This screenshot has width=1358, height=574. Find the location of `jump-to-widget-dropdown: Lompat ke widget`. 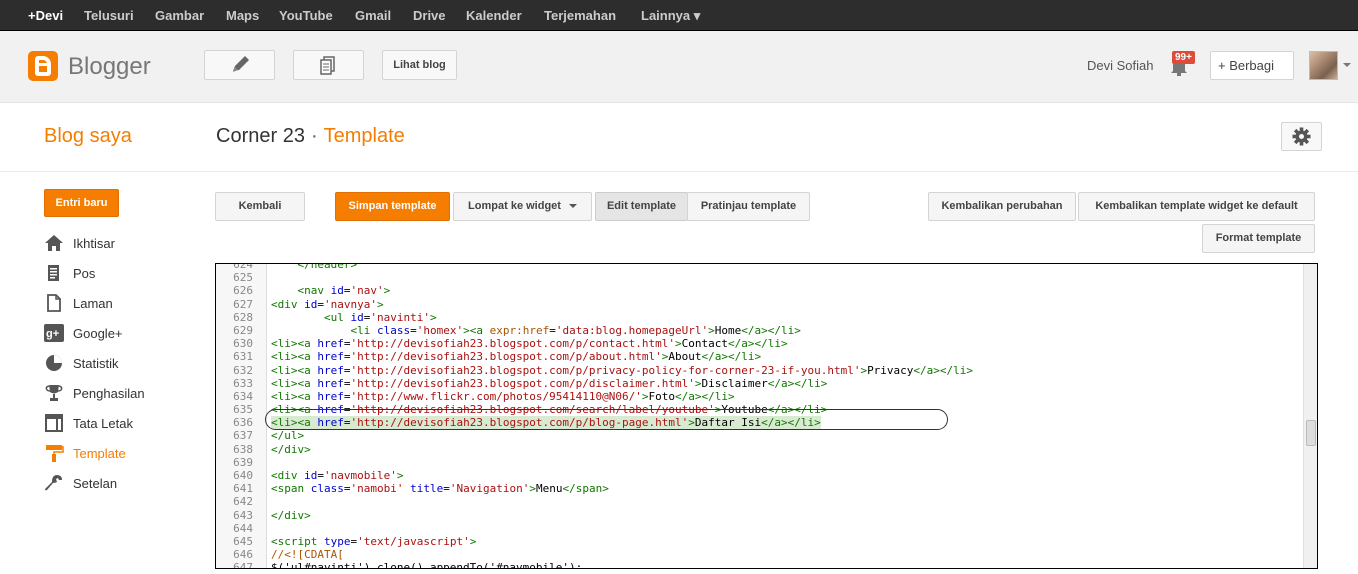

jump-to-widget-dropdown: Lompat ke widget is located at coordinates (522, 206).